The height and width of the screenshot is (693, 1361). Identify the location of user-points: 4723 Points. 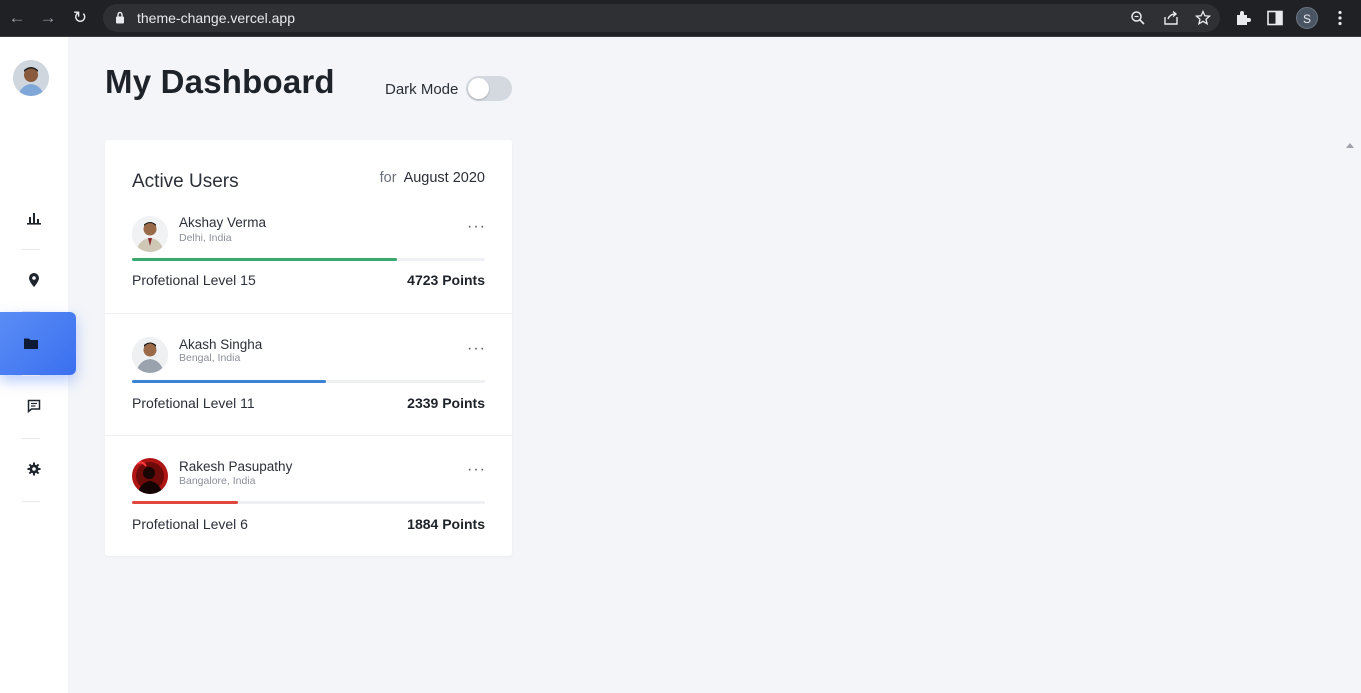
(446, 280).